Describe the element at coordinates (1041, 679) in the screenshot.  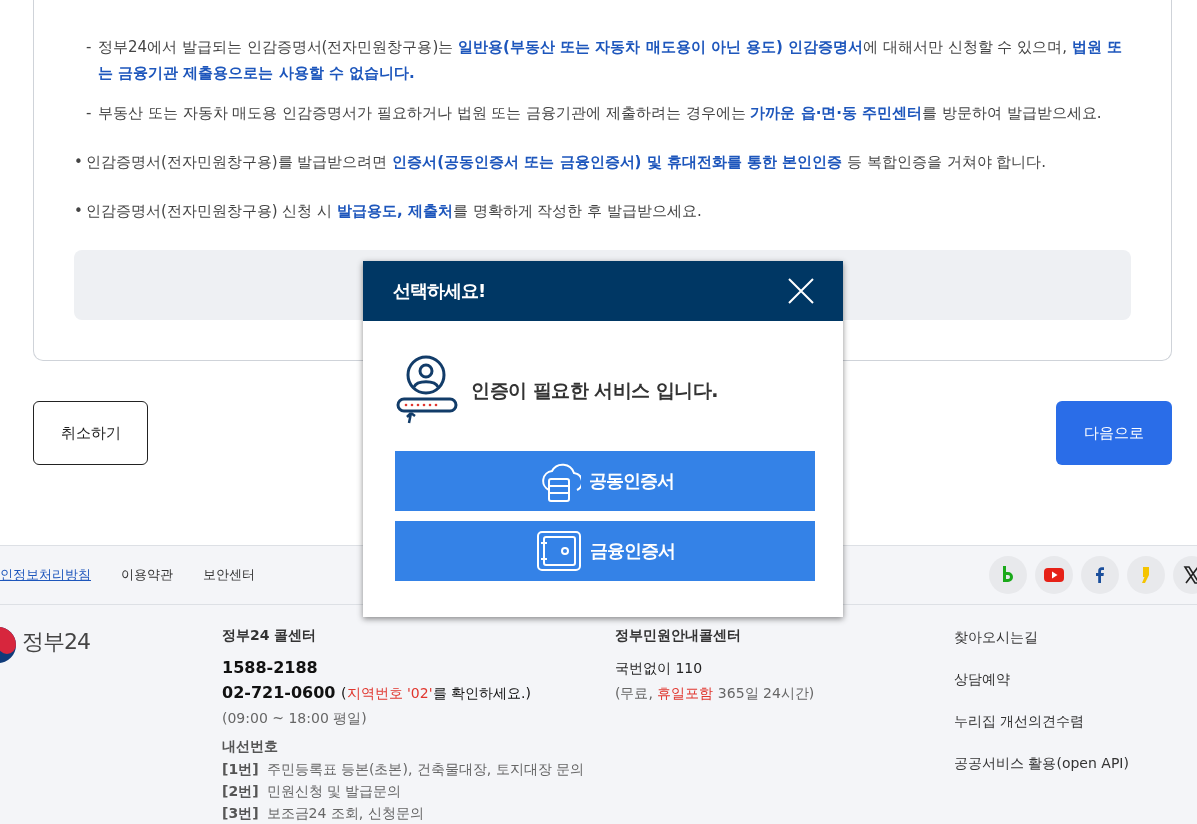
I see `footer-link: 상담예약` at that location.